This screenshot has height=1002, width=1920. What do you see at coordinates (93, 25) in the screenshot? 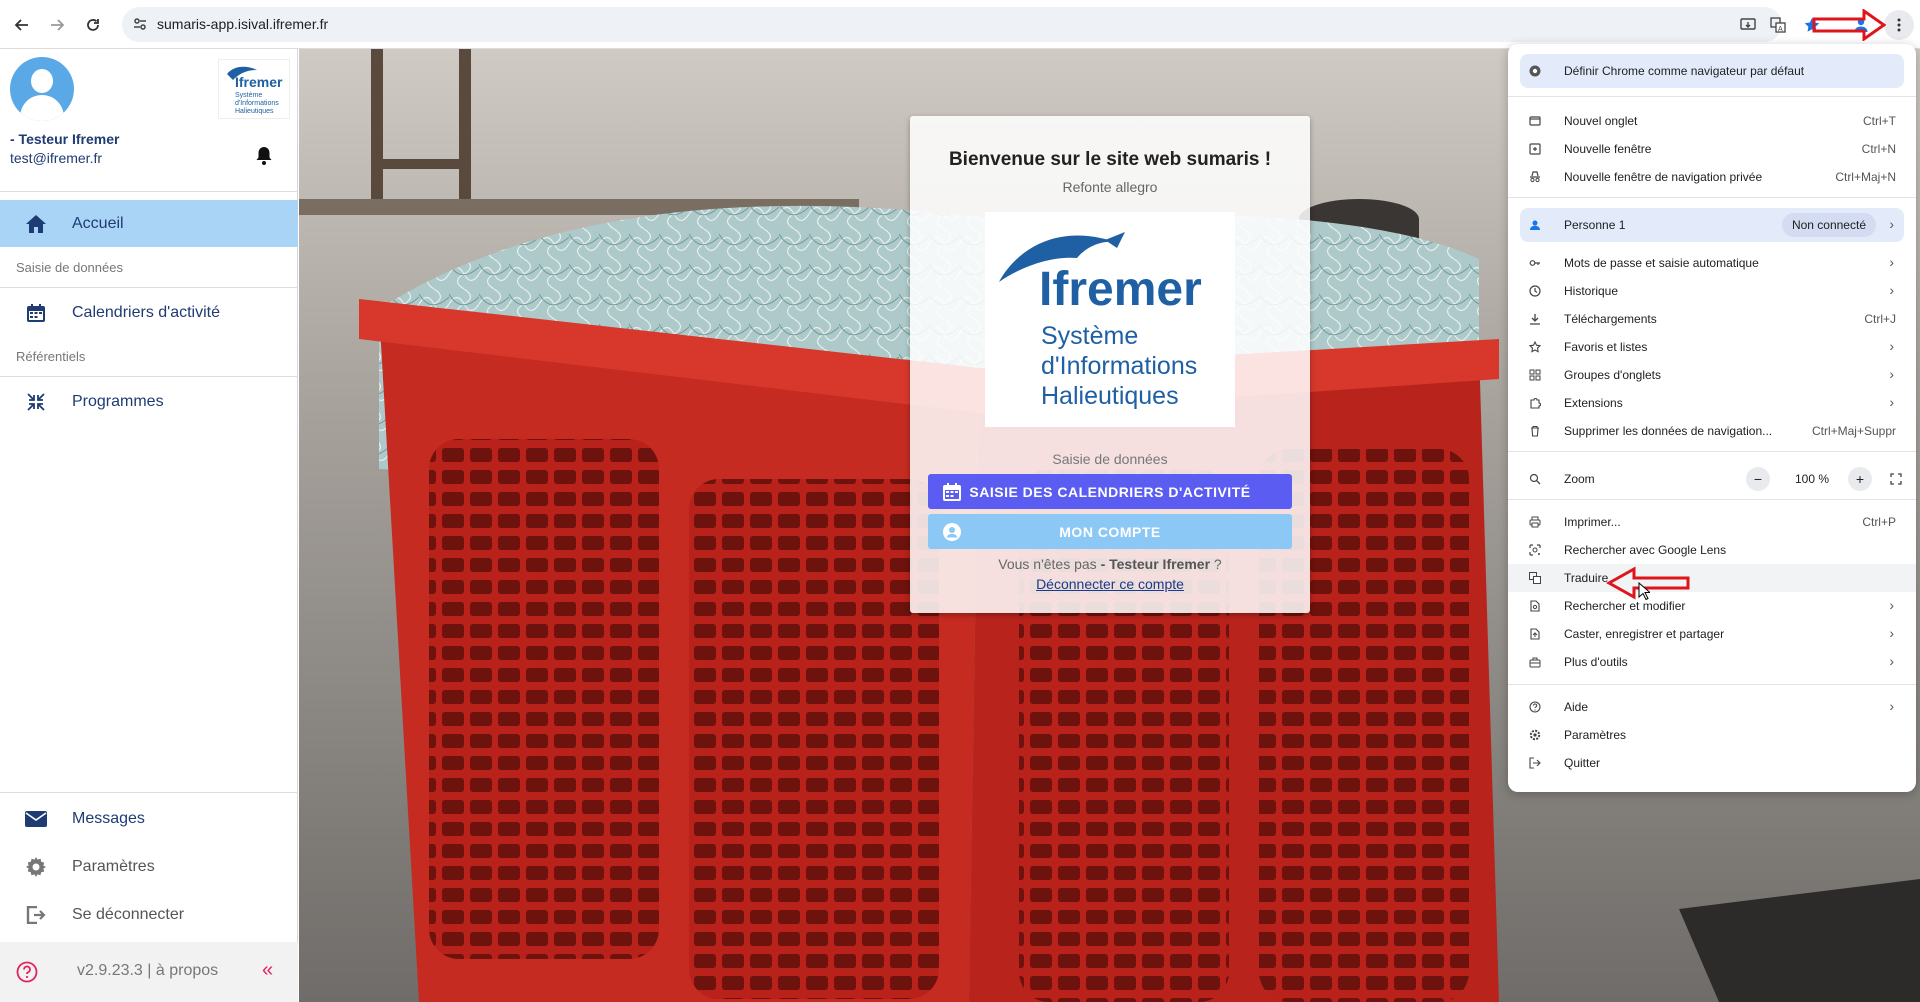
I see `reload-icon` at bounding box center [93, 25].